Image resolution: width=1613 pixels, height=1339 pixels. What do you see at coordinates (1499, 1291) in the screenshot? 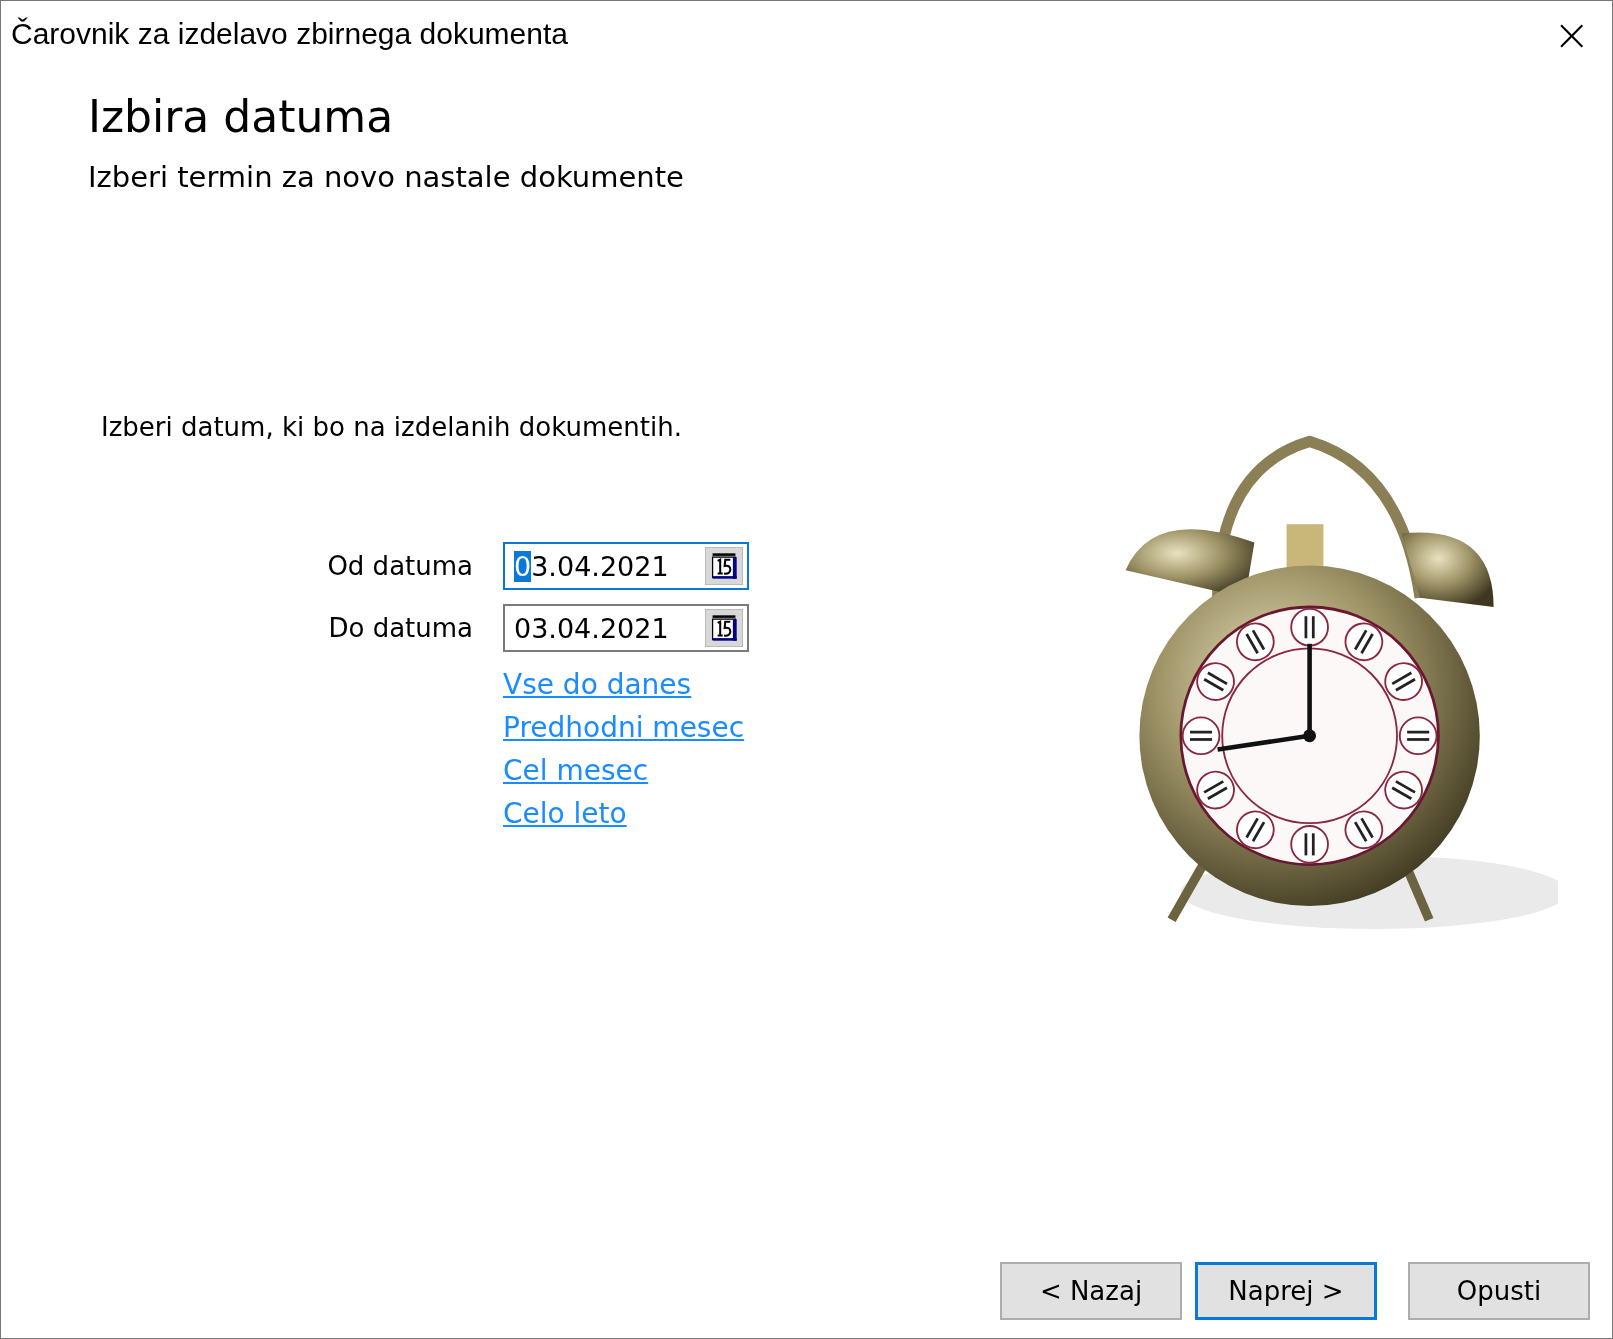
I see `wizard-button: Opusti` at bounding box center [1499, 1291].